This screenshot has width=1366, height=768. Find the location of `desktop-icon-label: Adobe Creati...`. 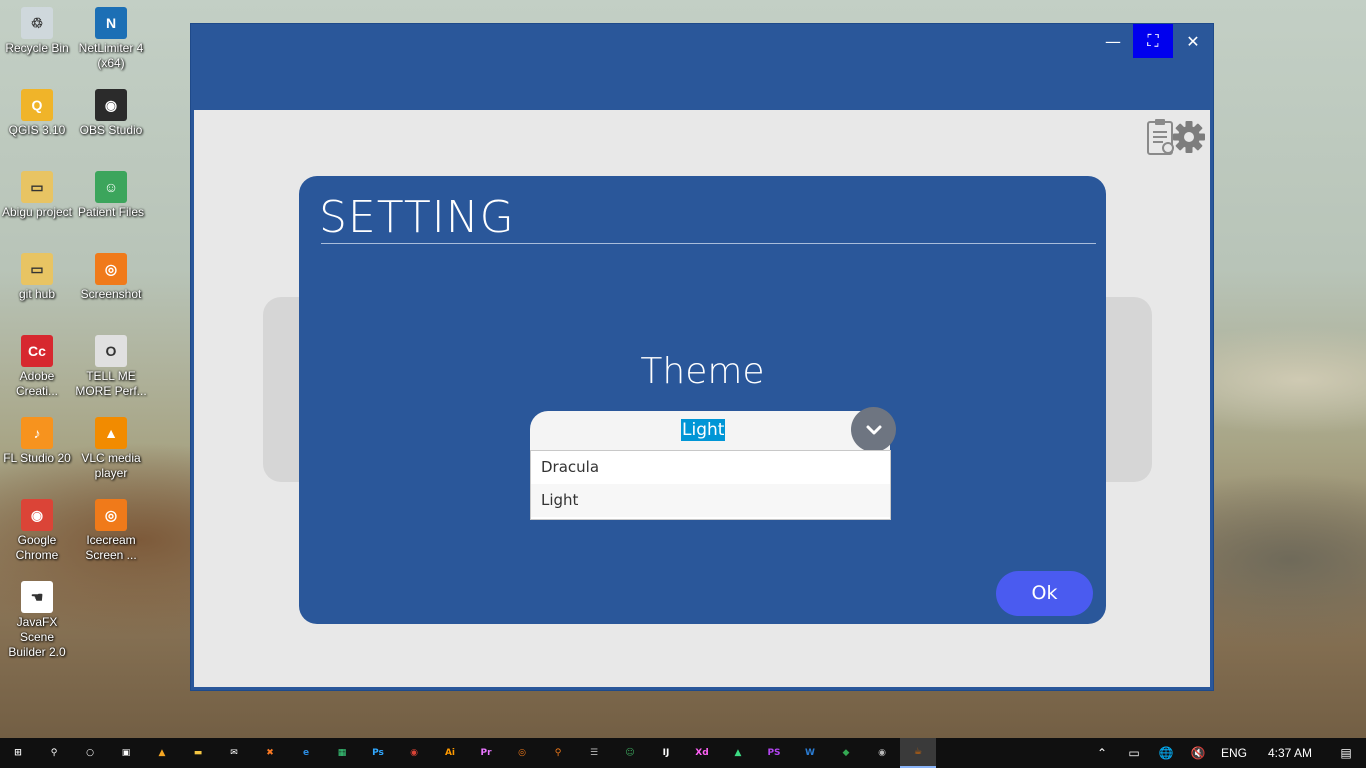

desktop-icon-label: Adobe Creati... is located at coordinates (36, 383).